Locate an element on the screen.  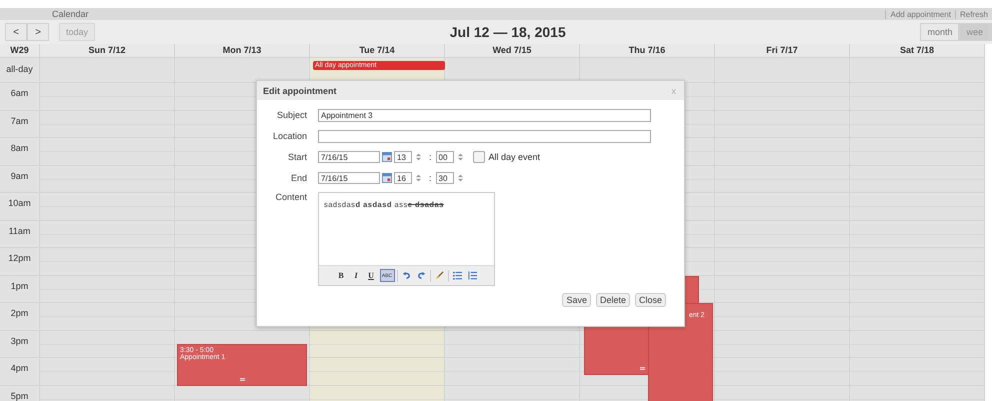
view-button: month is located at coordinates (940, 32).